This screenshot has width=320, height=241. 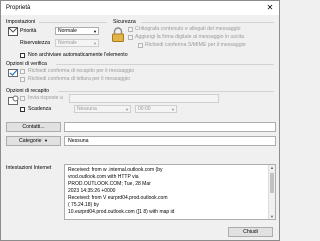 I want to click on delivery-receipt-checkbox, so click(x=22, y=71).